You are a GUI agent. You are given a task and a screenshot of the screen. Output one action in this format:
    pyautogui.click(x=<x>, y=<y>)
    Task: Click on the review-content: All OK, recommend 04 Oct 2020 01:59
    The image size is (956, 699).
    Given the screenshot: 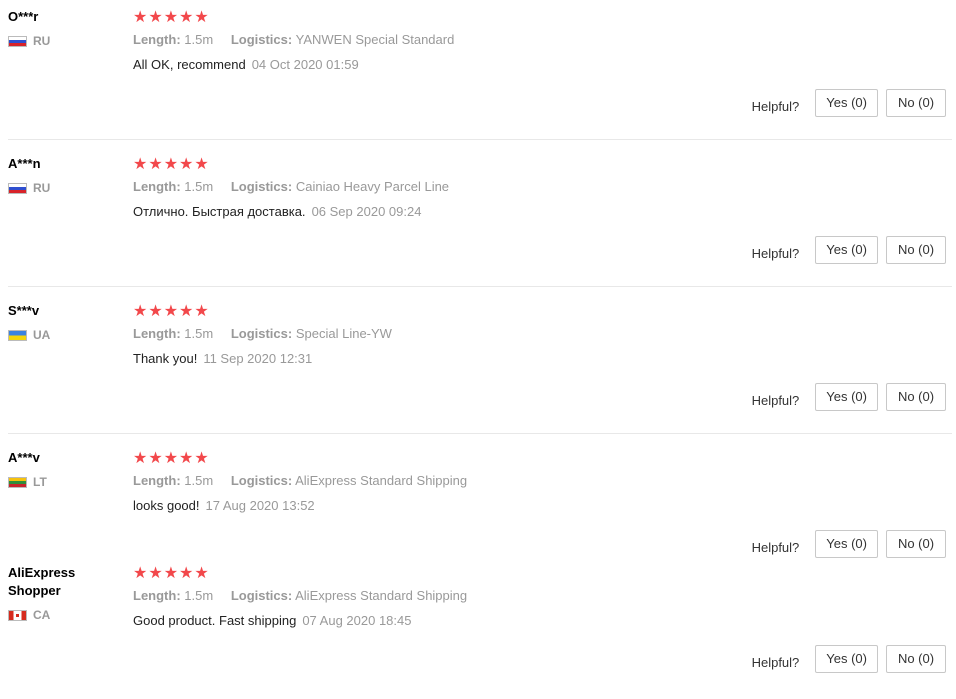 What is the action you would take?
    pyautogui.click(x=246, y=64)
    